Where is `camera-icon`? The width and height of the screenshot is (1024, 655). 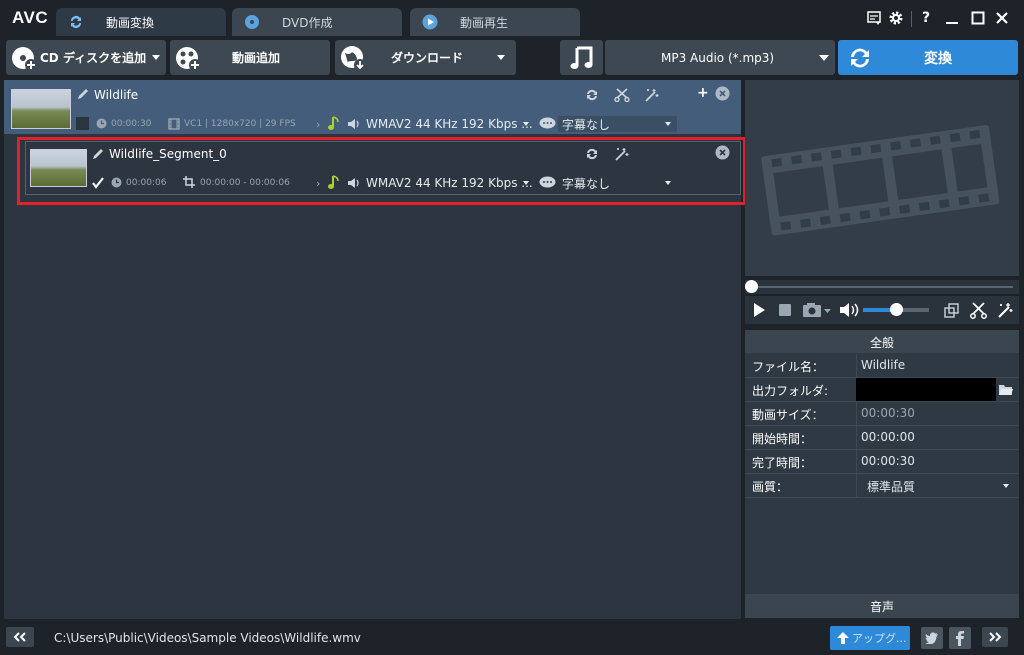
camera-icon is located at coordinates (817, 310).